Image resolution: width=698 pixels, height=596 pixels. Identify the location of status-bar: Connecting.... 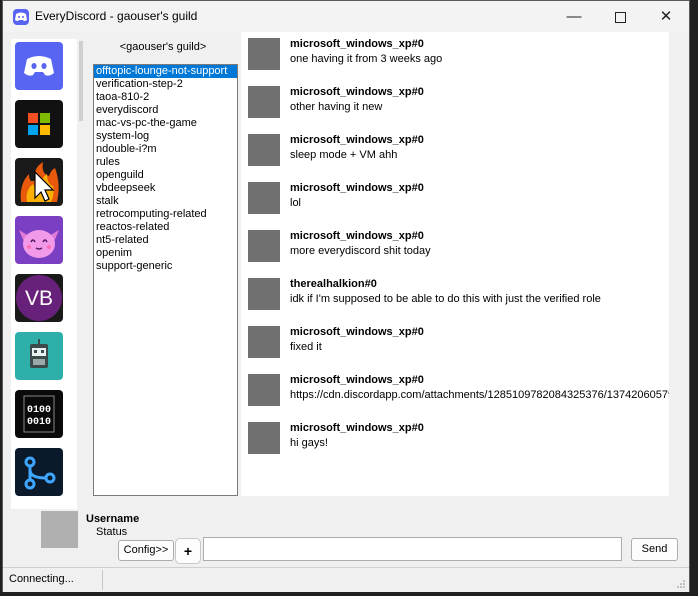
(346, 579).